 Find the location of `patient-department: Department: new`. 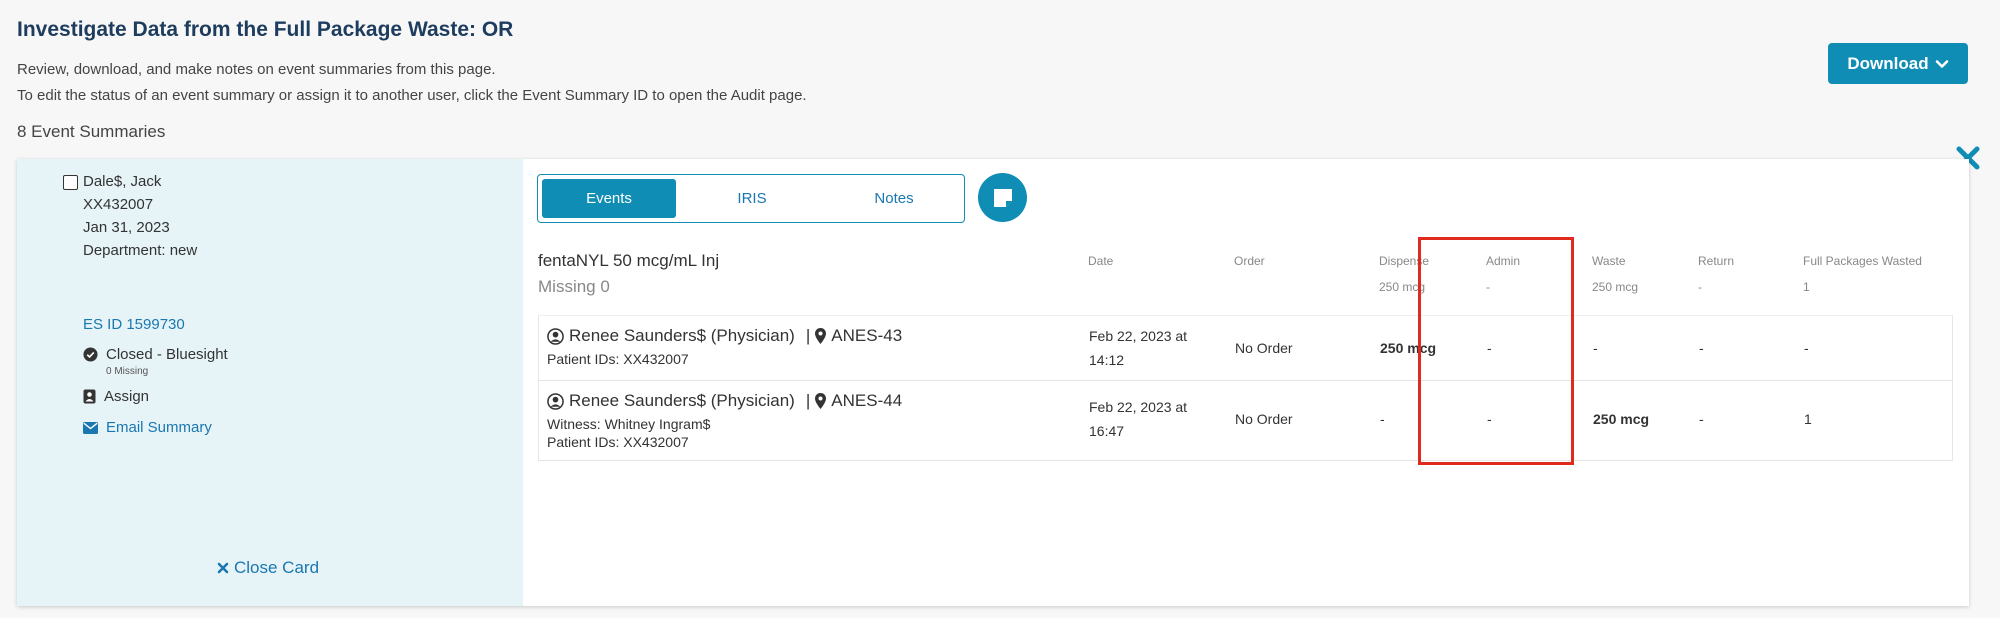

patient-department: Department: new is located at coordinates (140, 250).